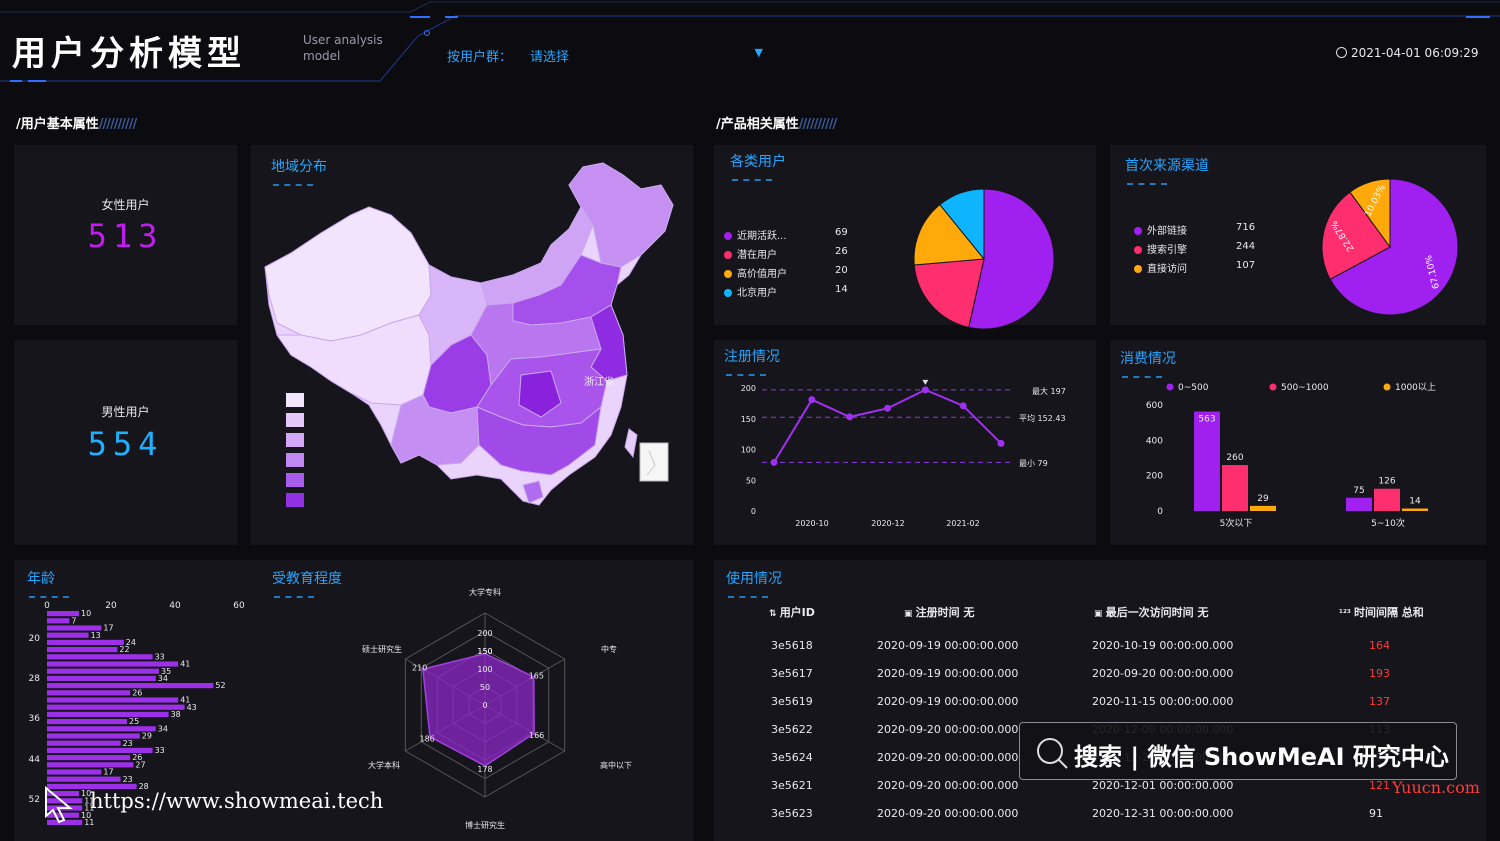 The image size is (1500, 841). I want to click on china-map: 浙江省, so click(472, 345).